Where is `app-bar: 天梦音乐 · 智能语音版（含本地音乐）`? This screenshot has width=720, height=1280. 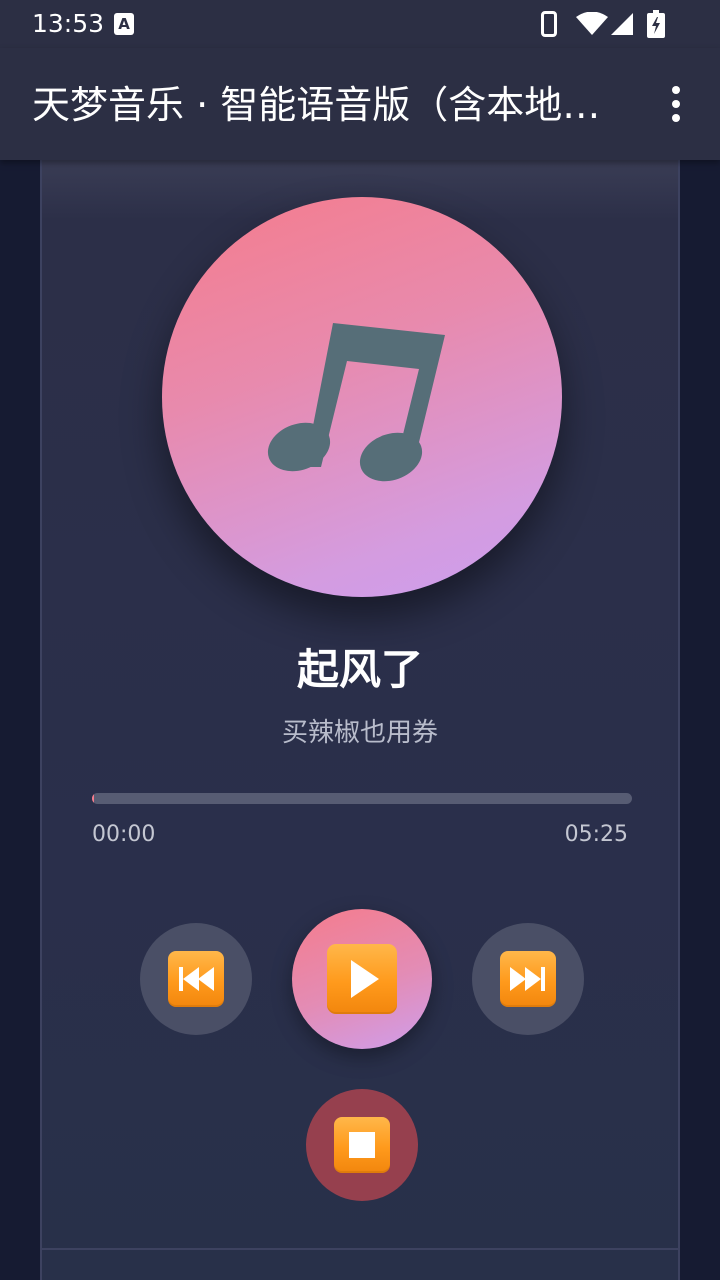
app-bar: 天梦音乐 · 智能语音版（含本地音乐） is located at coordinates (360, 104).